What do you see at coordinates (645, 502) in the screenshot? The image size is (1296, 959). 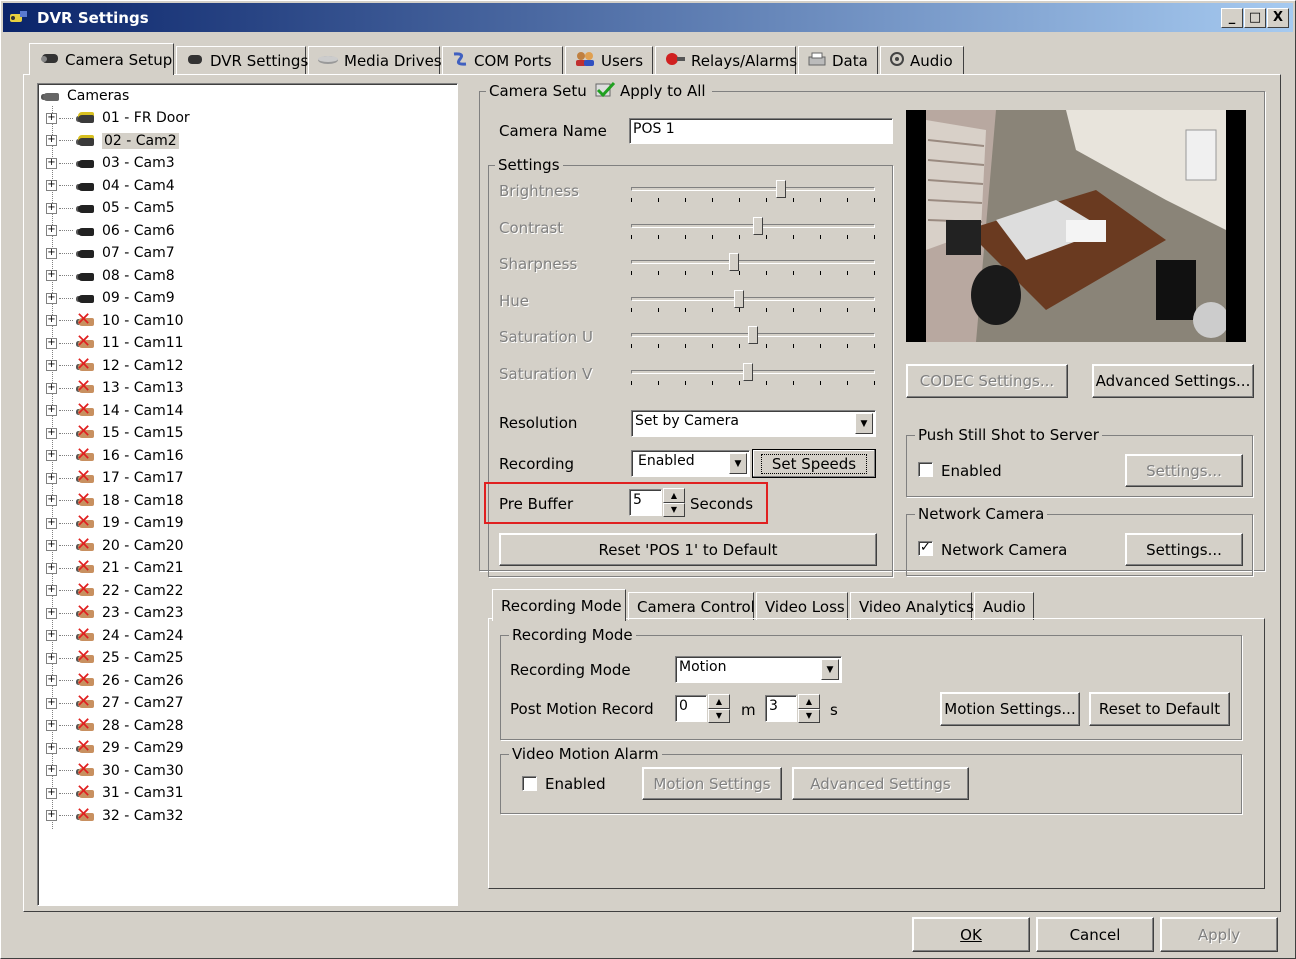 I see `pre-buffer-input: 5` at bounding box center [645, 502].